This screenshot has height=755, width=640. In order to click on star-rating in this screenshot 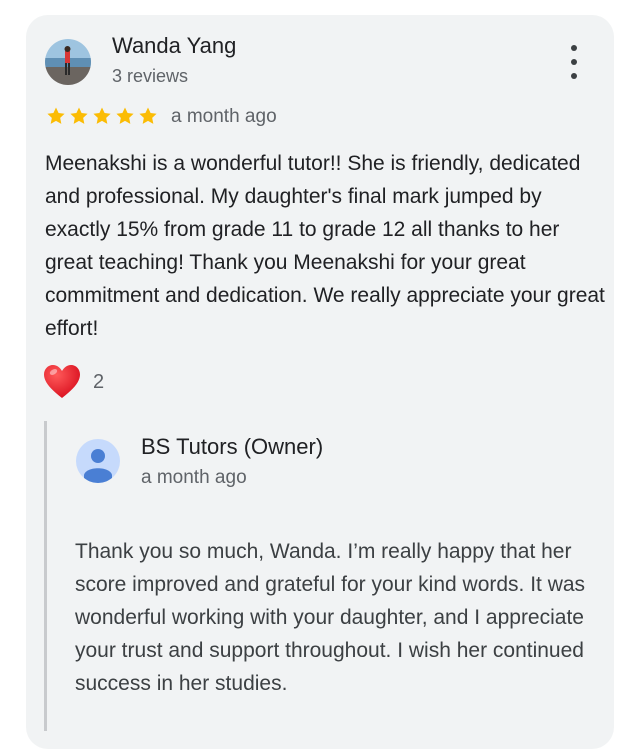, I will do `click(102, 116)`.